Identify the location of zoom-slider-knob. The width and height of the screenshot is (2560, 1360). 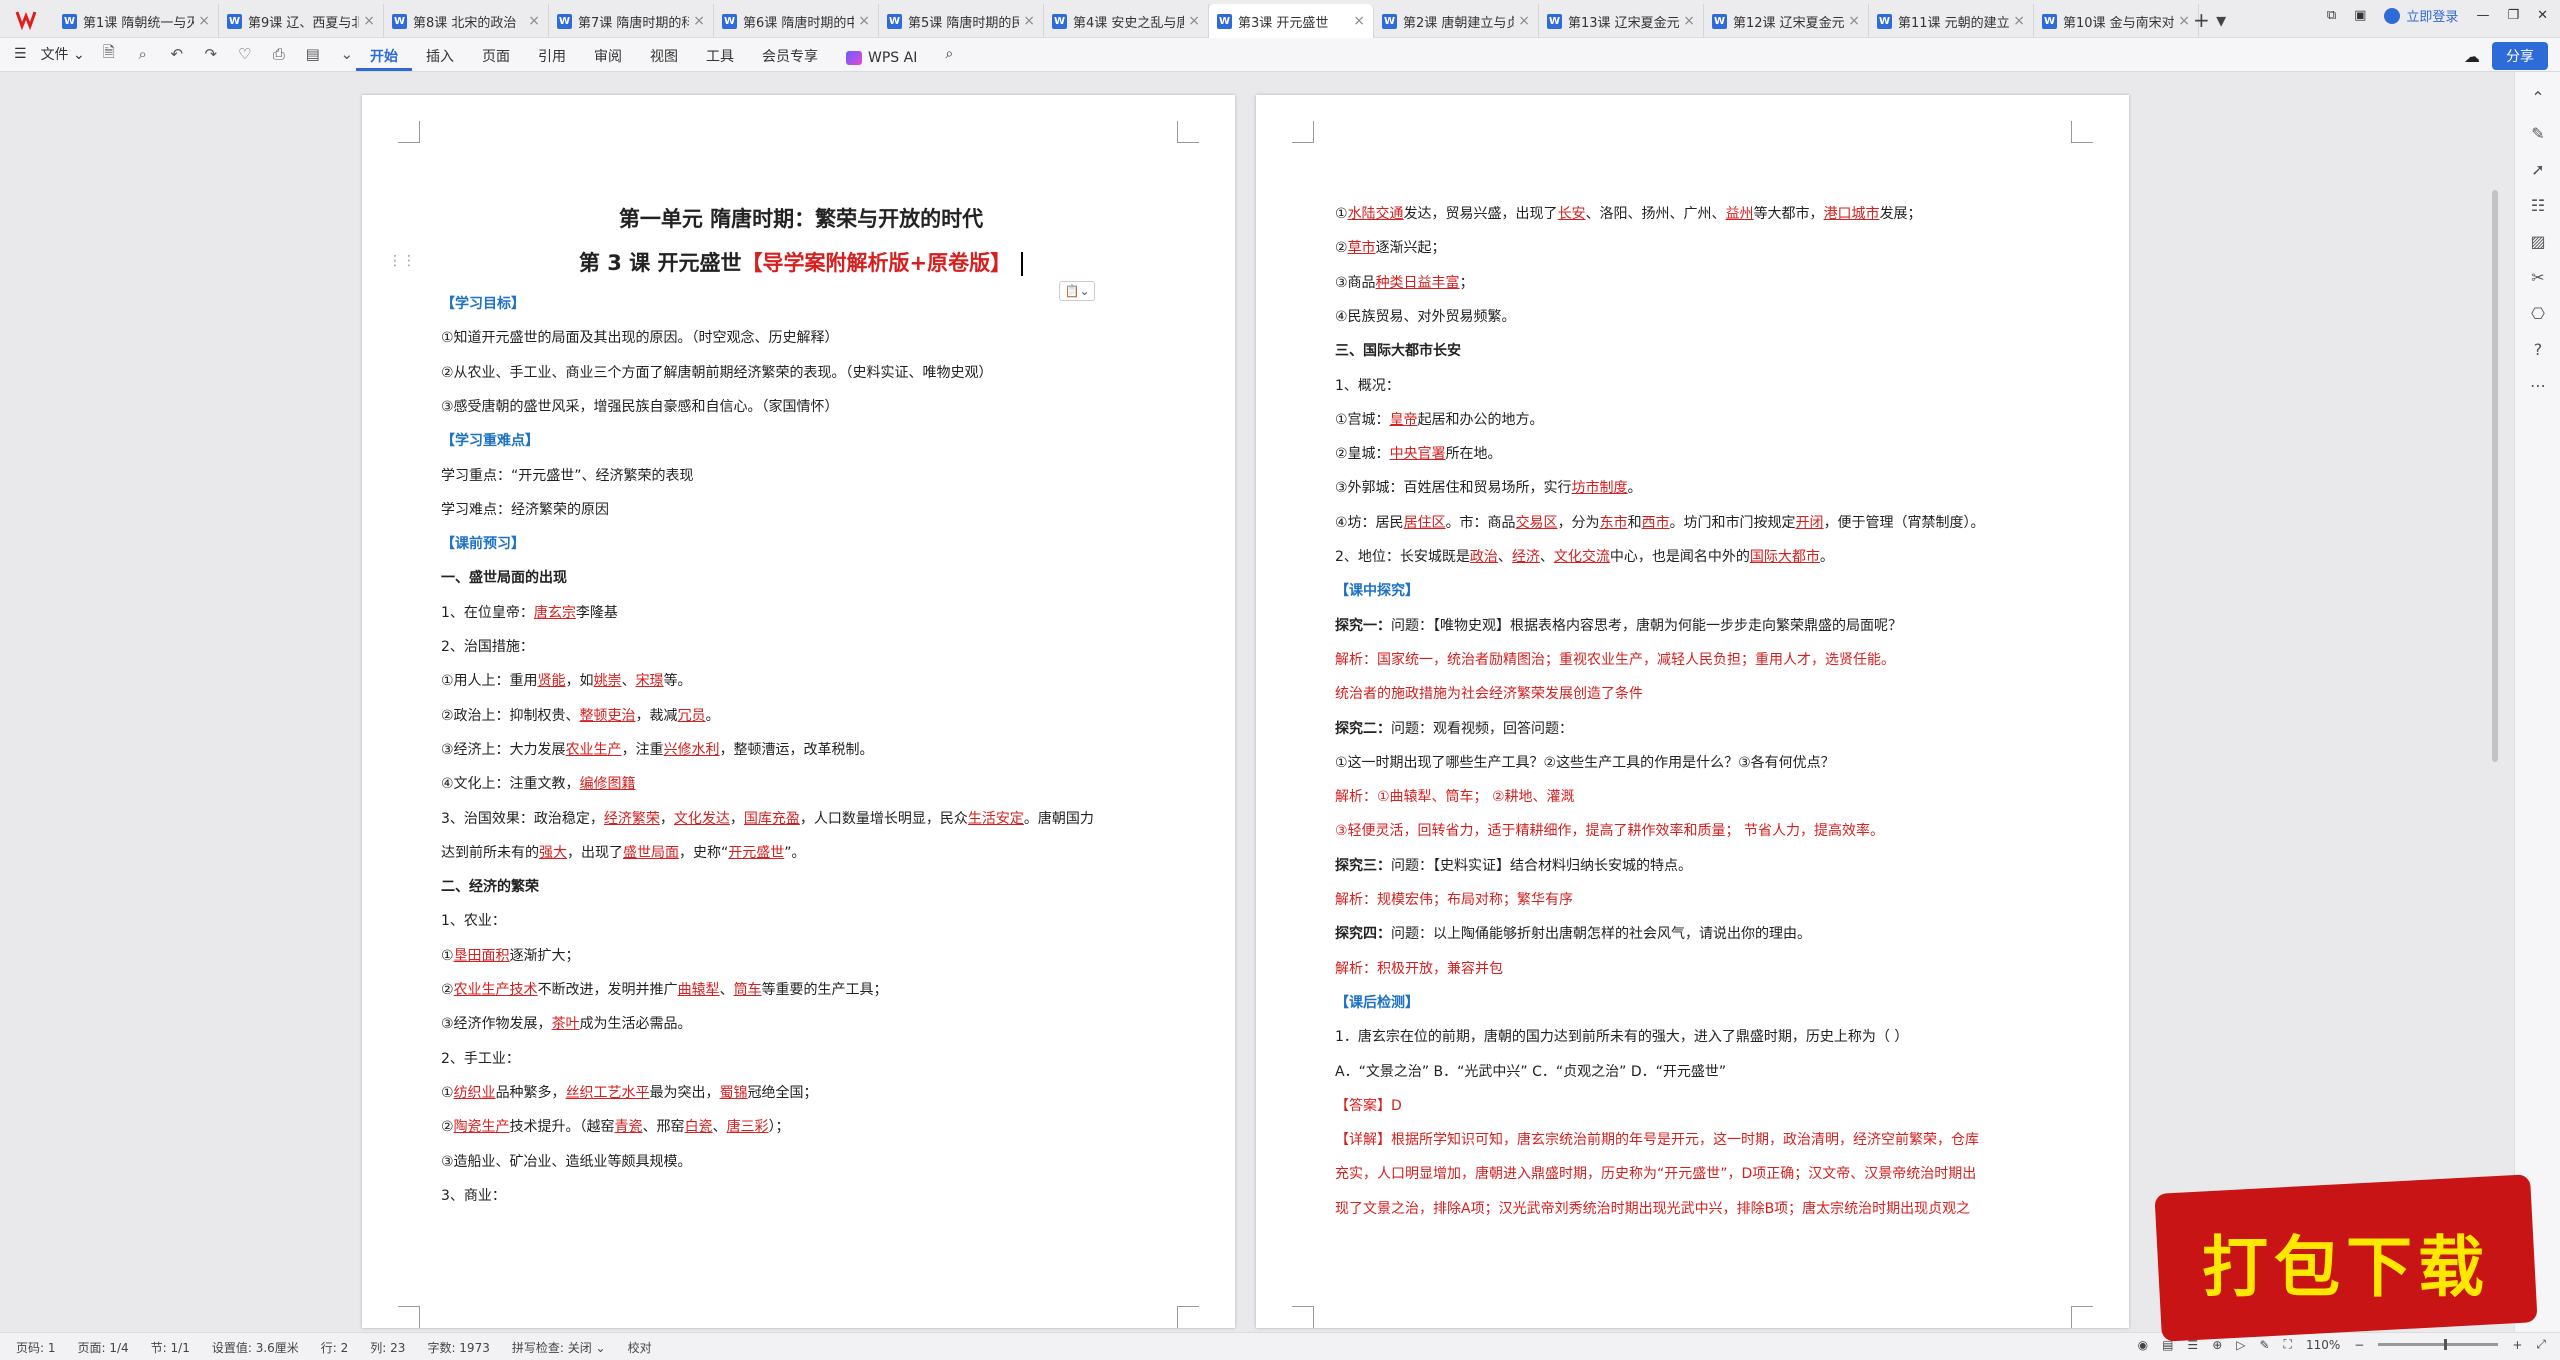
(2446, 1344).